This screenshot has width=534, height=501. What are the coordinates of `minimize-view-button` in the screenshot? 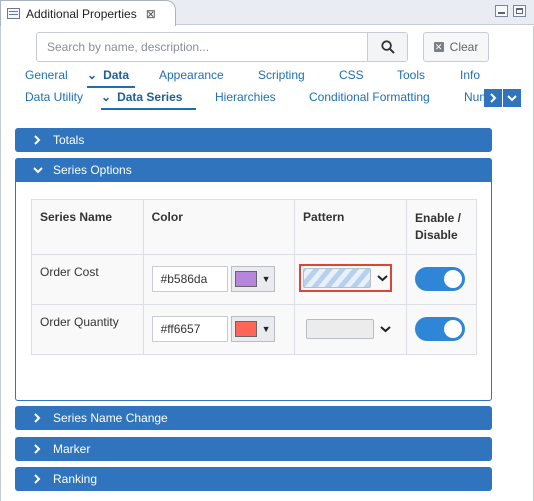 It's located at (501, 11).